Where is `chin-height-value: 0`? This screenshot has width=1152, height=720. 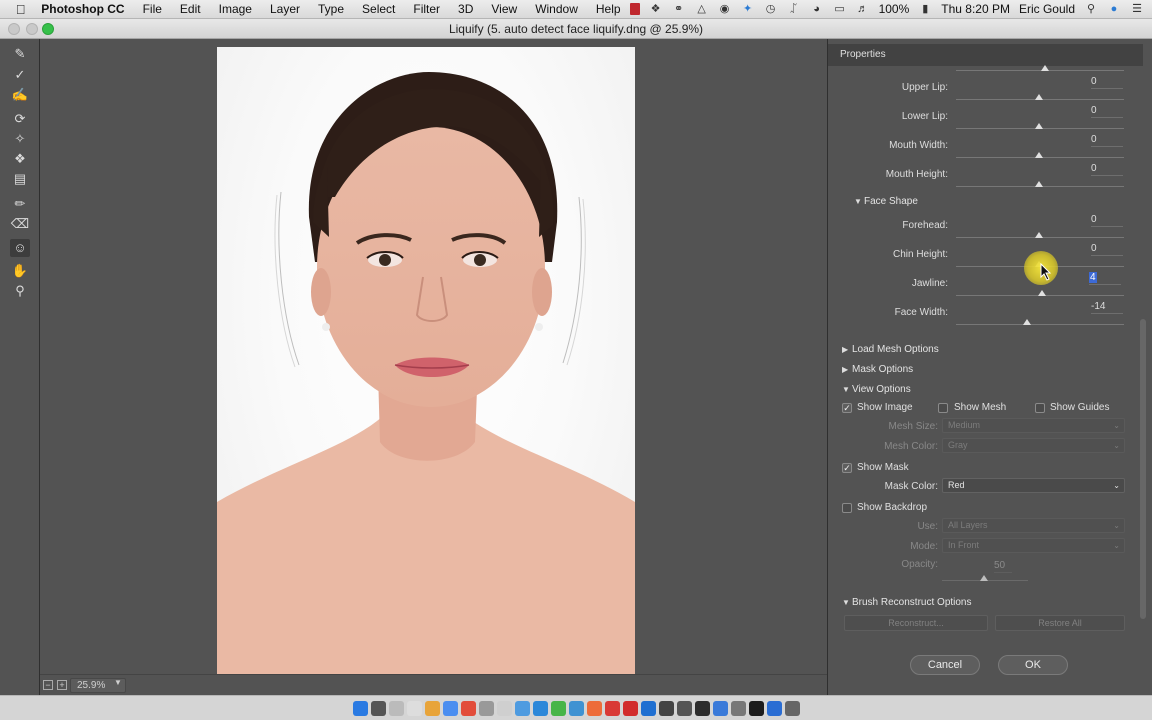
chin-height-value: 0 is located at coordinates (1107, 249).